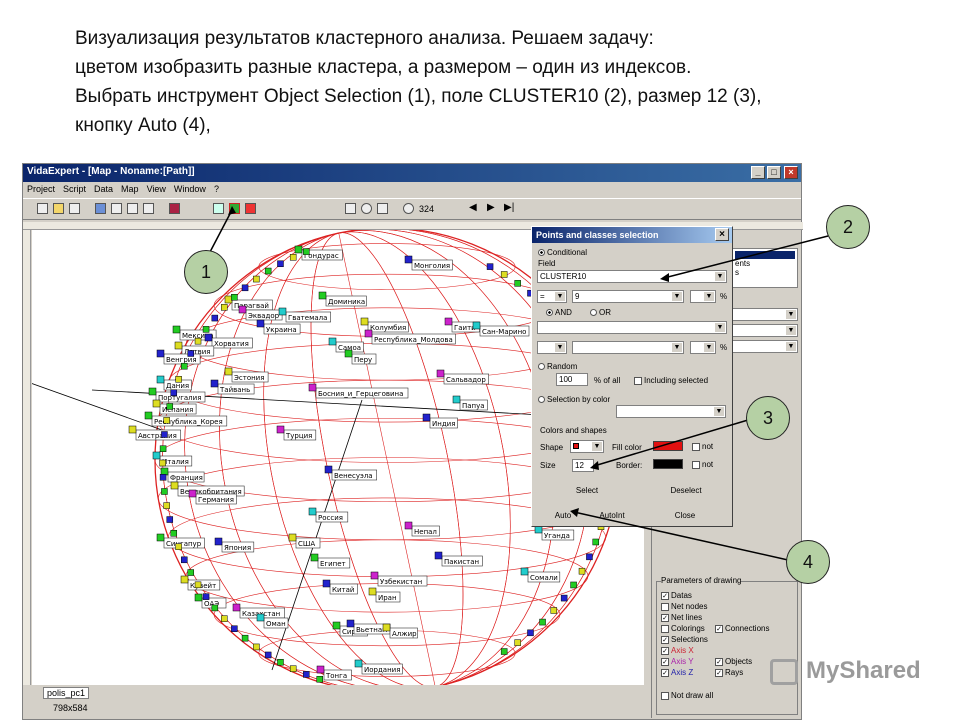 Image resolution: width=960 pixels, height=720 pixels. Describe the element at coordinates (784, 672) in the screenshot. I see `myshared-logo-icon` at that location.